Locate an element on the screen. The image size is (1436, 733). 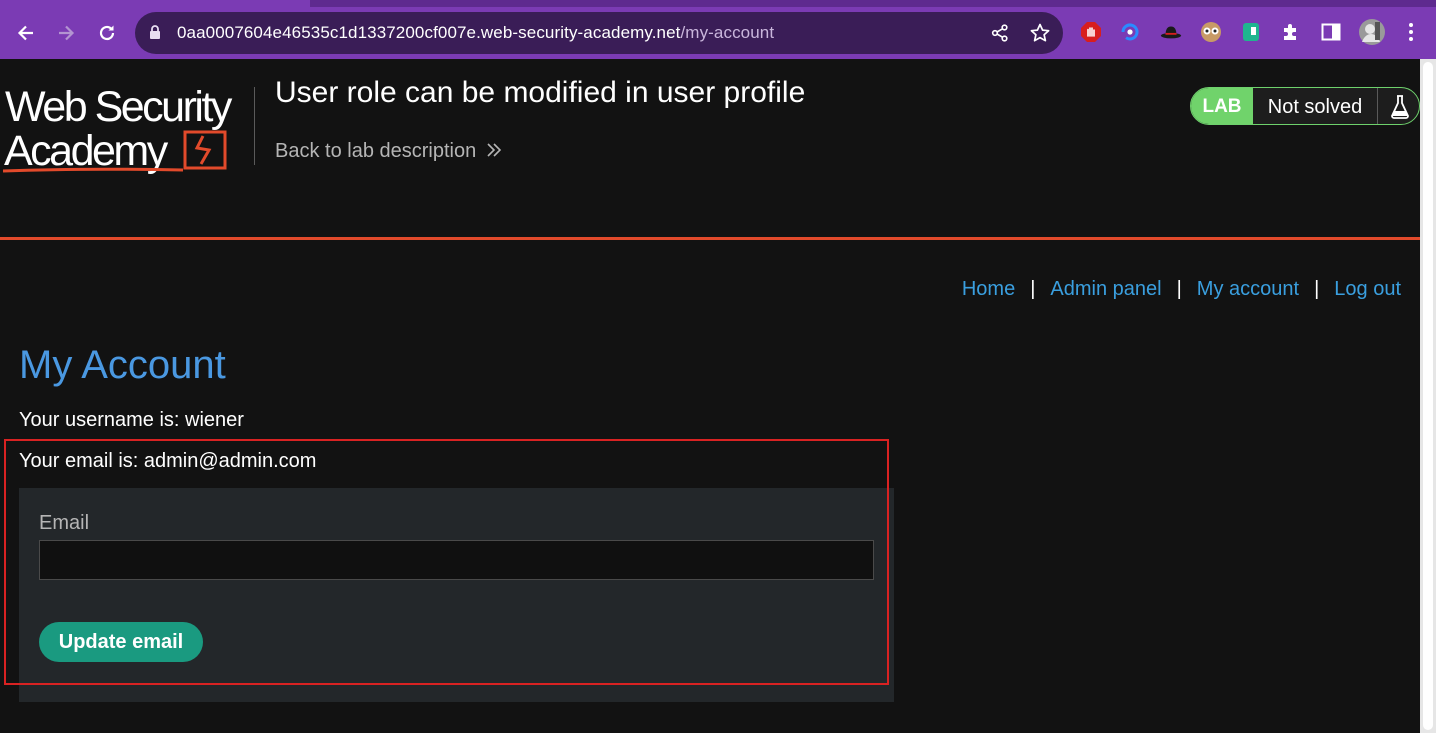
logo-swoosh-mark is located at coordinates (115, 151).